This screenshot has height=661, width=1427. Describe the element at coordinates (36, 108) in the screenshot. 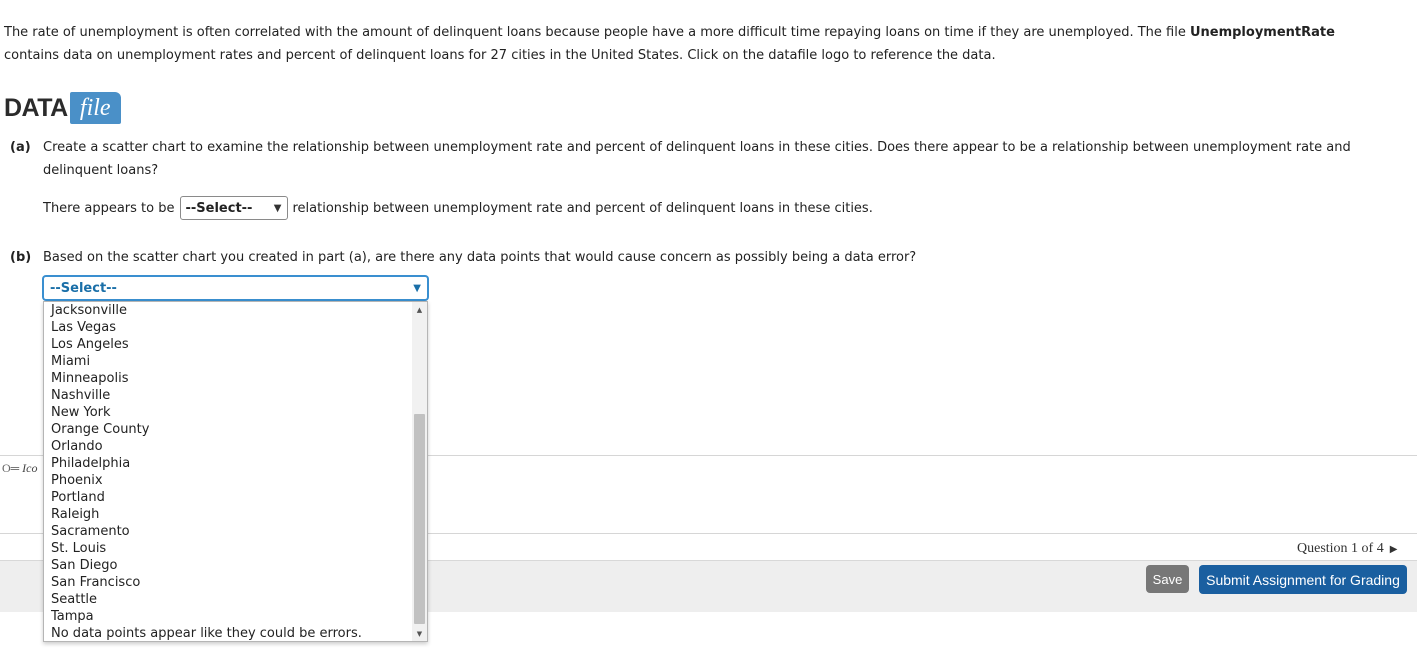

I see `logo-data-text: DATA` at that location.